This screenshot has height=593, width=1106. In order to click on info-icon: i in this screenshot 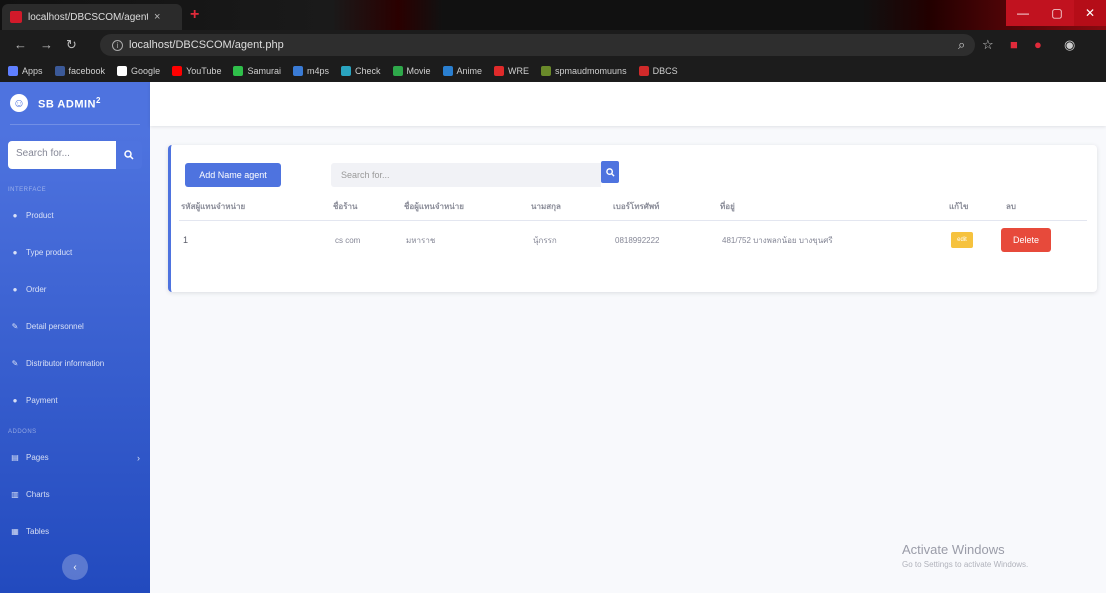, I will do `click(117, 45)`.